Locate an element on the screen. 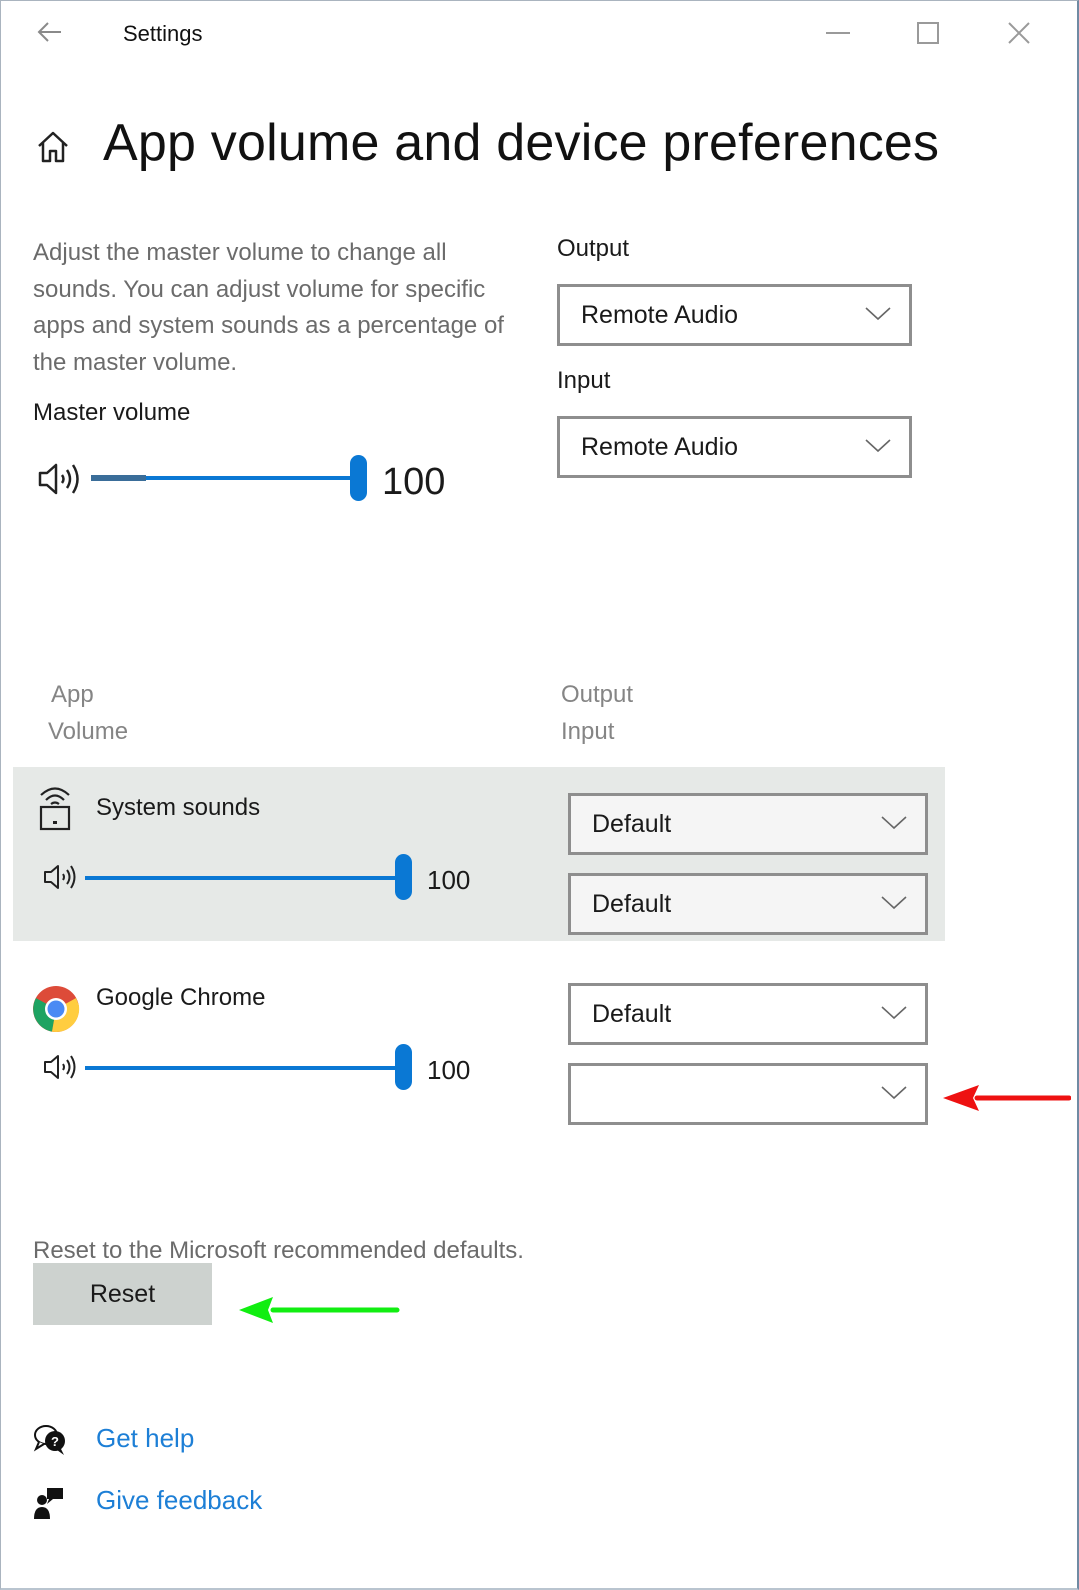 The width and height of the screenshot is (1079, 1590). input-device-value: Remote Audio is located at coordinates (660, 446).